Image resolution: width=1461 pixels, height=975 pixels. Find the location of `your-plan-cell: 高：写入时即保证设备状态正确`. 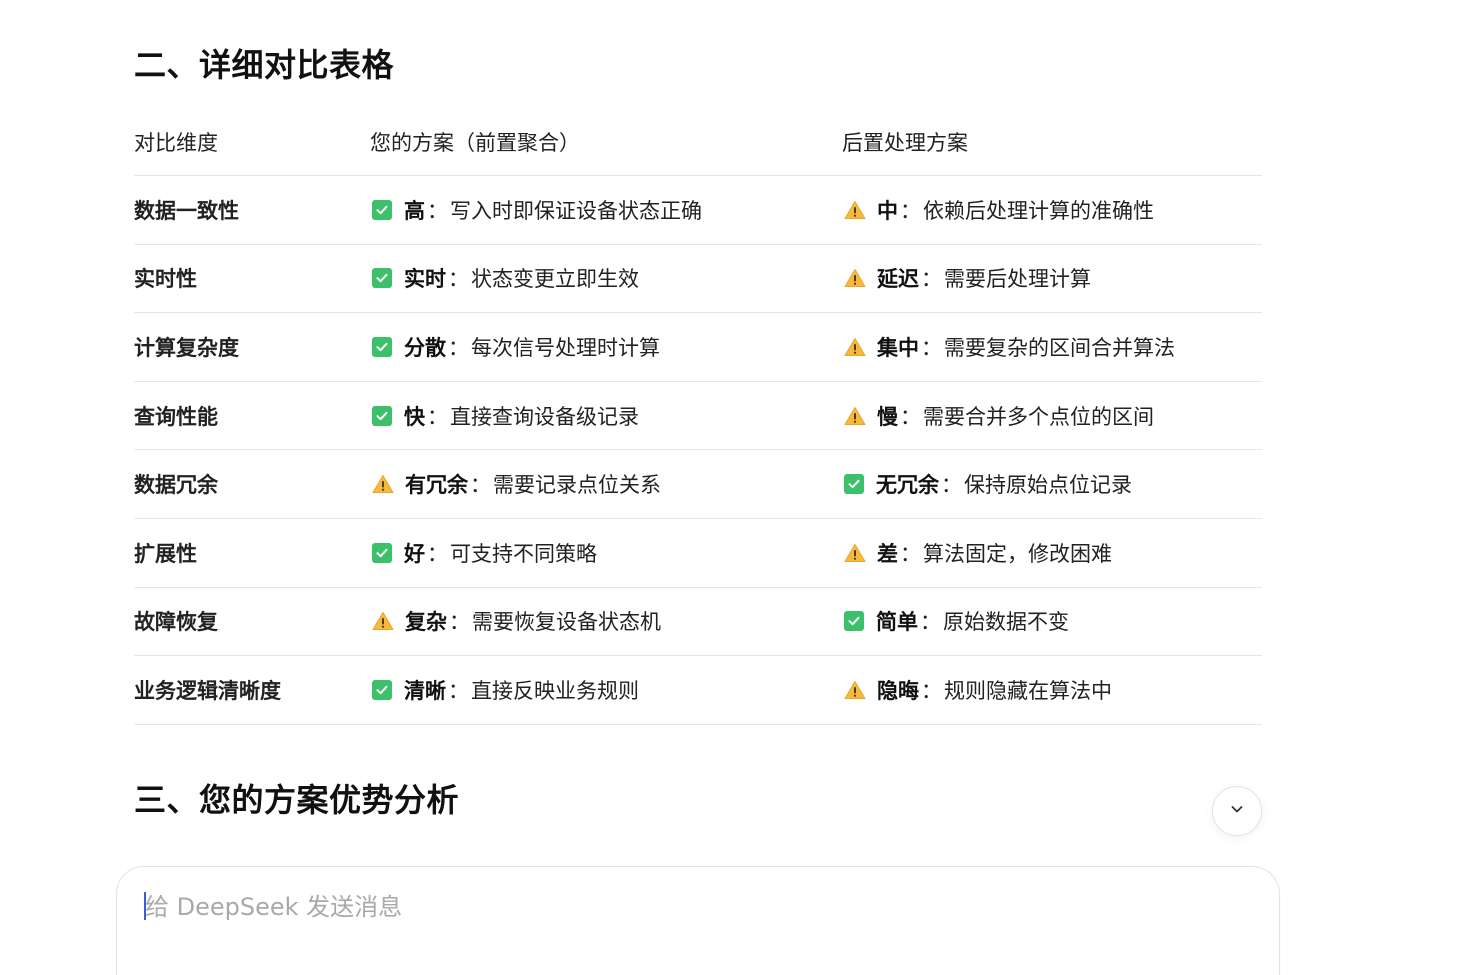

your-plan-cell: 高：写入时即保证设备状态正确 is located at coordinates (606, 210).